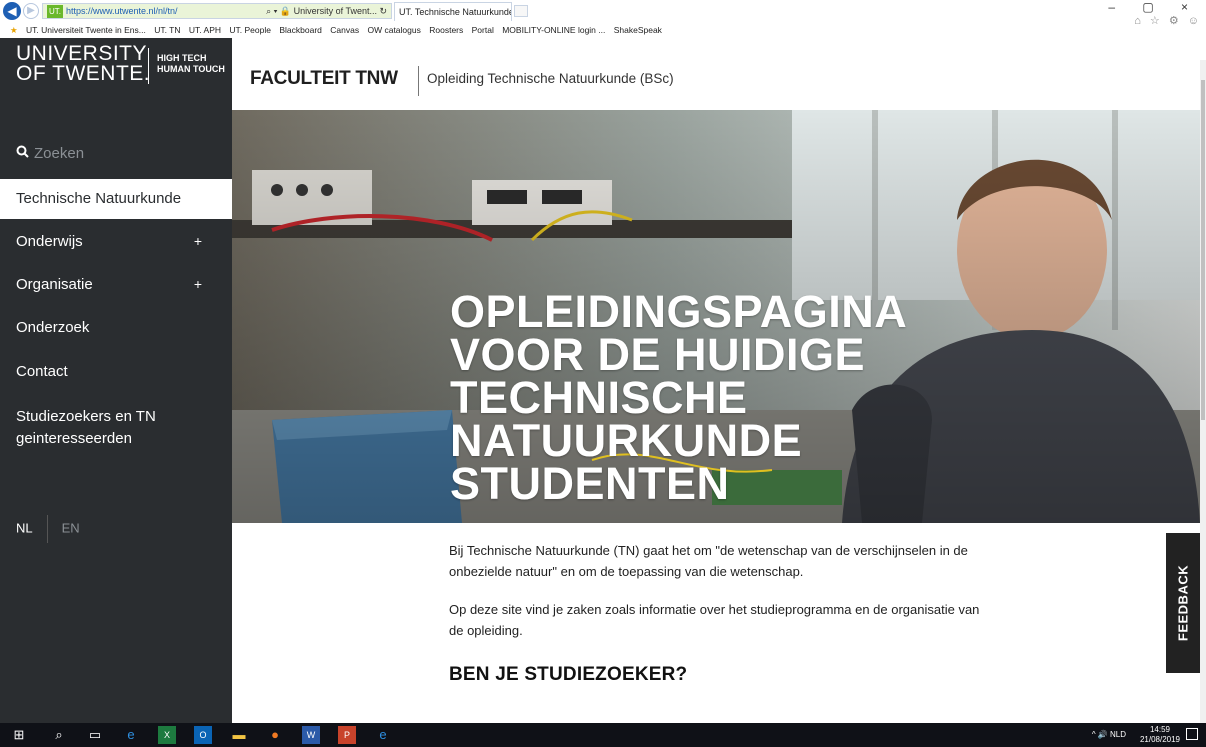  I want to click on outlook-icon: O, so click(203, 735).